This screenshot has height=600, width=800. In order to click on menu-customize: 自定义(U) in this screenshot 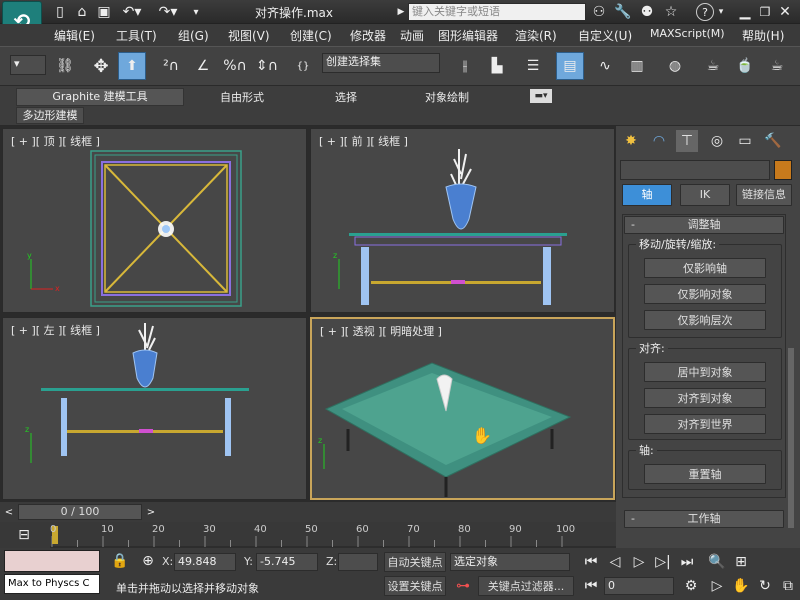, I will do `click(605, 35)`.